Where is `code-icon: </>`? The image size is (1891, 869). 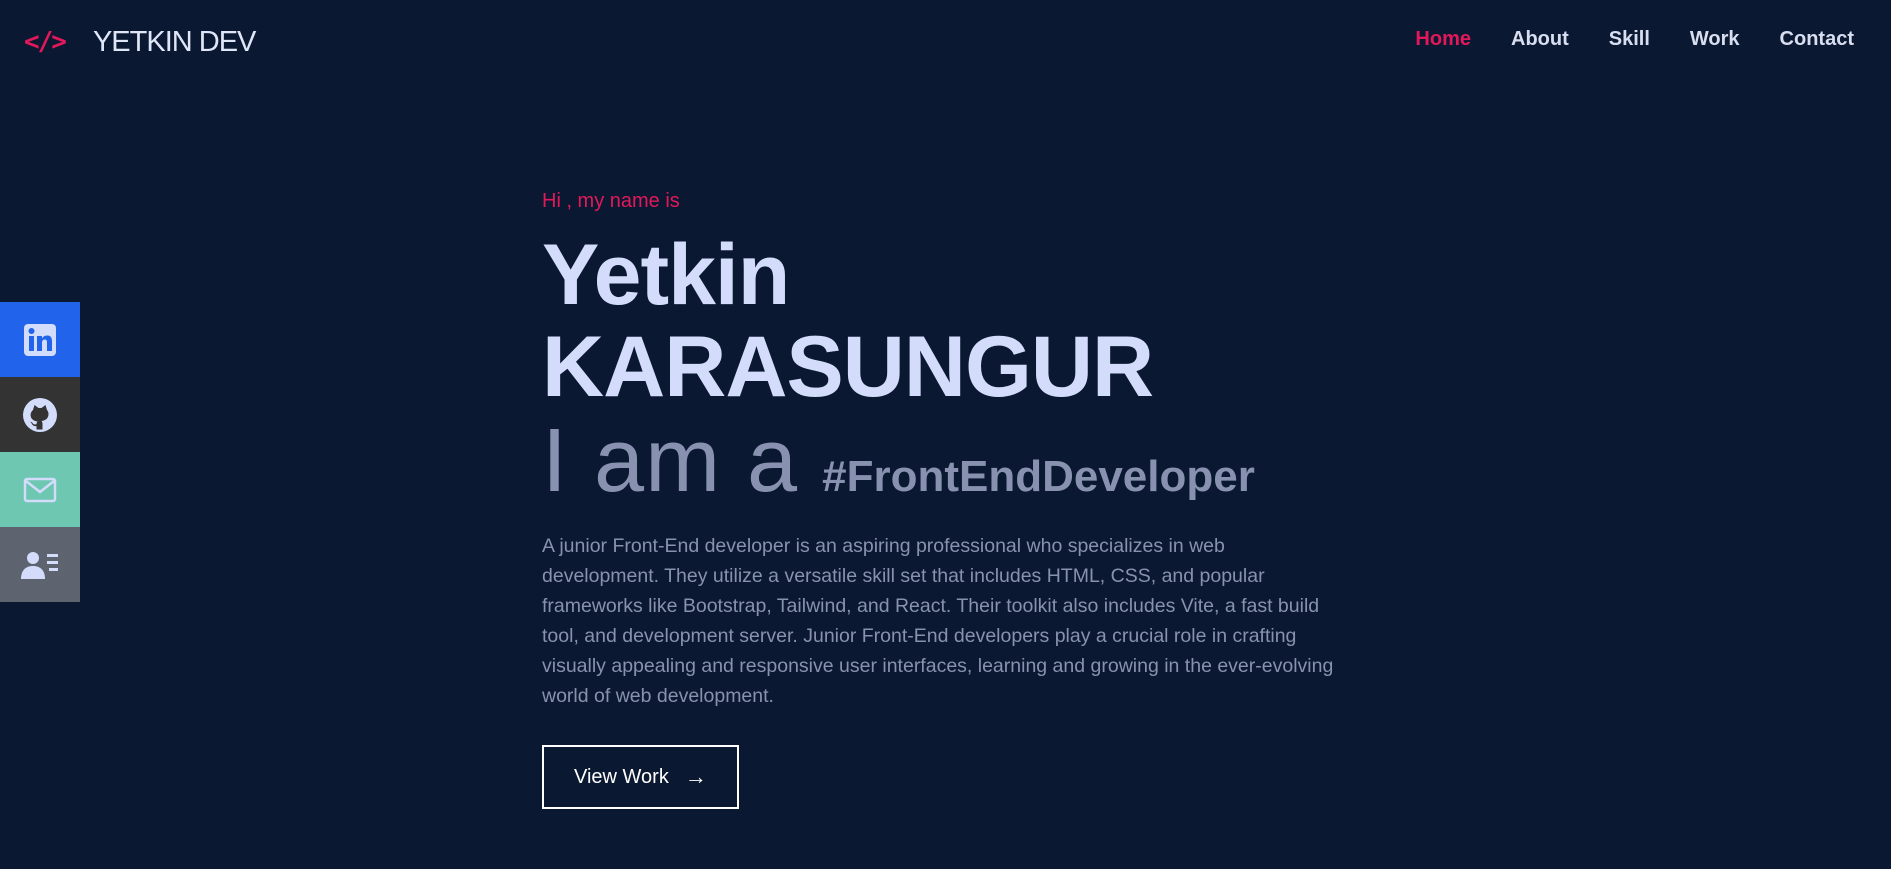 code-icon: </> is located at coordinates (45, 42).